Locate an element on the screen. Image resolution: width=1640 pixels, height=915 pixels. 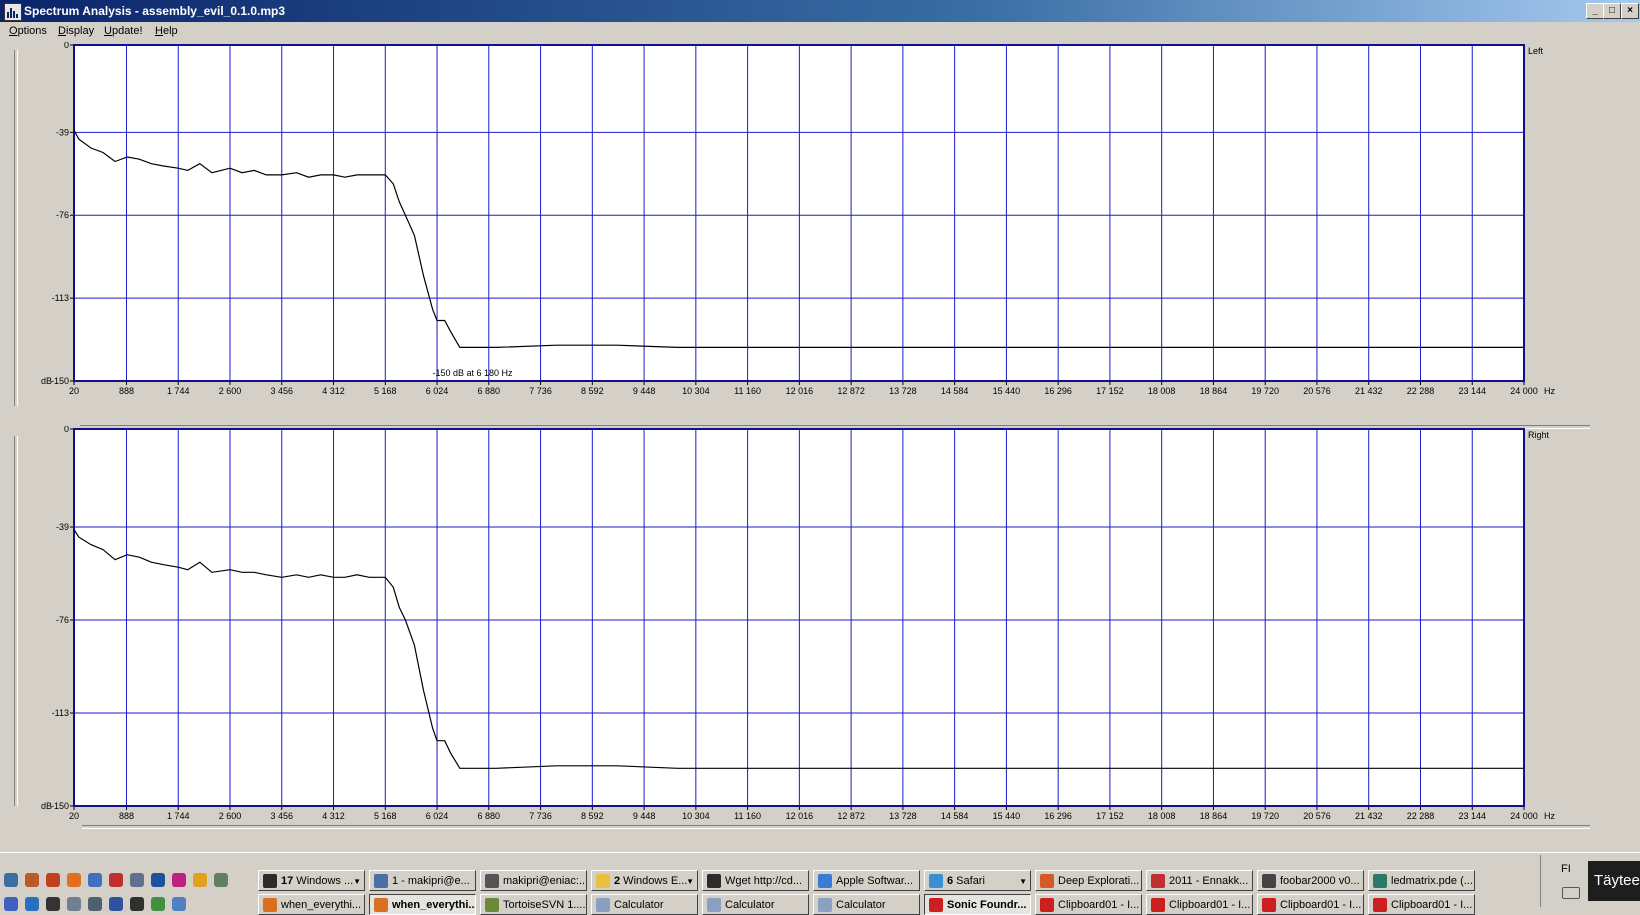
rss-icon is located at coordinates (116, 880).